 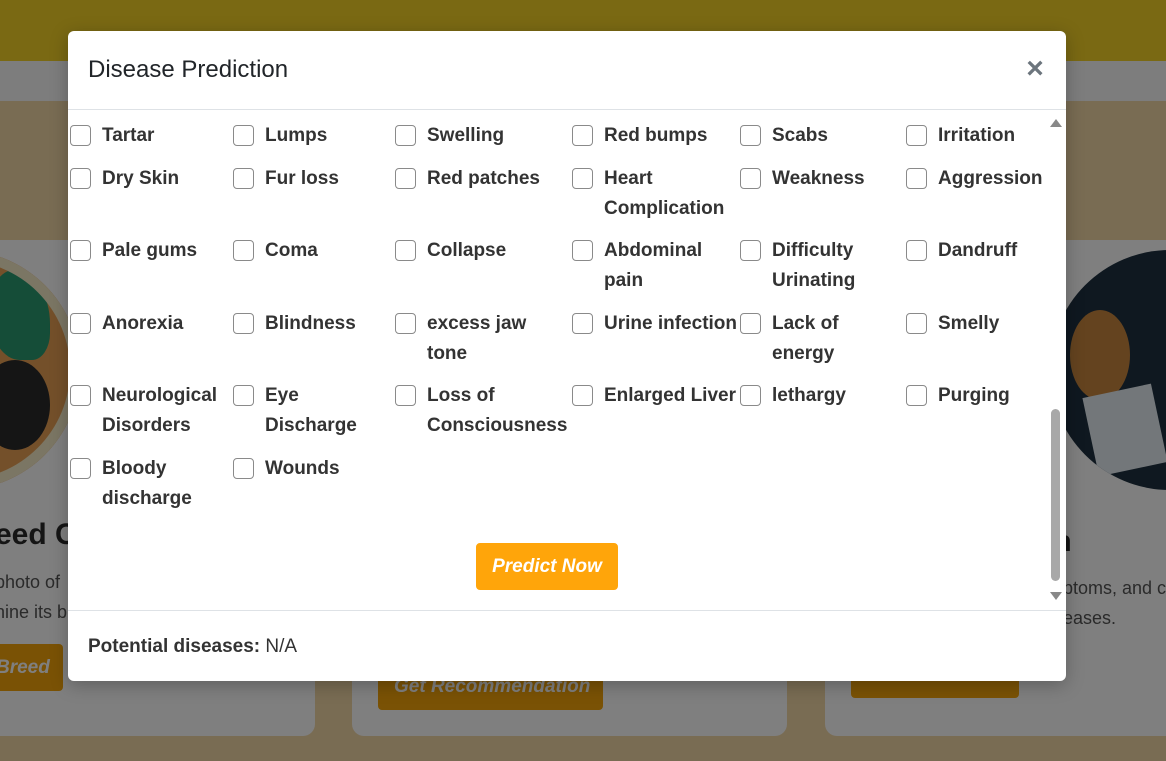 What do you see at coordinates (296, 135) in the screenshot?
I see `symptom-label: Lumps` at bounding box center [296, 135].